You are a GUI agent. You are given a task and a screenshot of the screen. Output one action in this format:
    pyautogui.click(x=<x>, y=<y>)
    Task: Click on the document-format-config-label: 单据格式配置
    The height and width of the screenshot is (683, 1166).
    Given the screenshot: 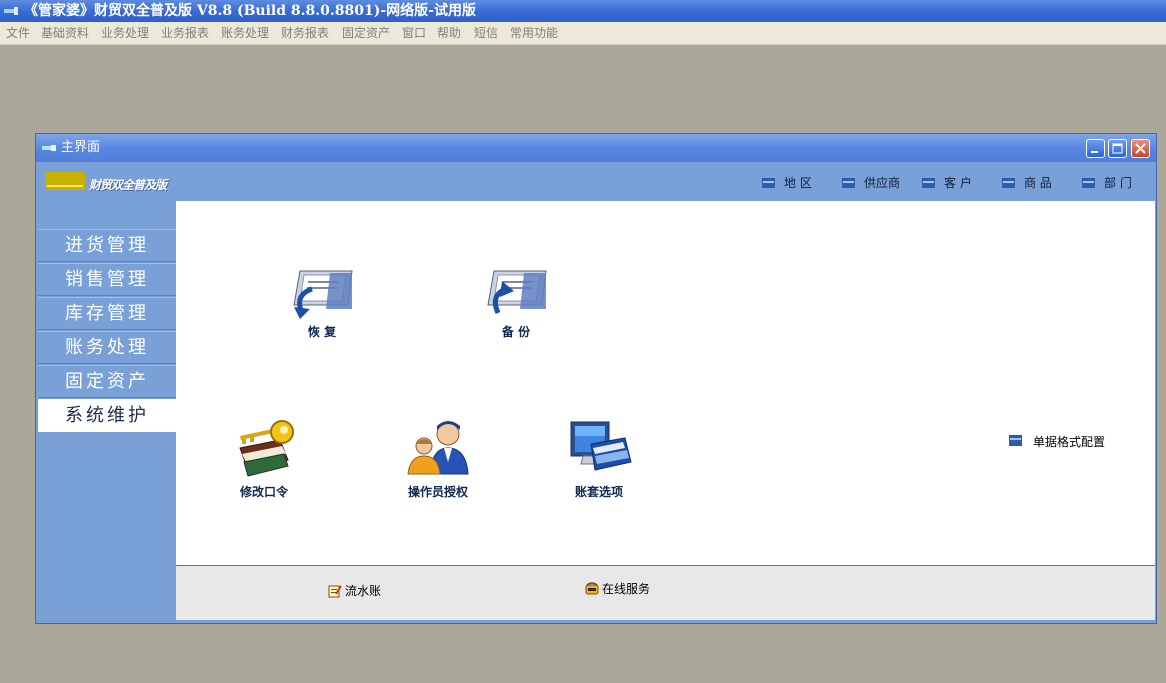 What is the action you would take?
    pyautogui.click(x=1069, y=442)
    